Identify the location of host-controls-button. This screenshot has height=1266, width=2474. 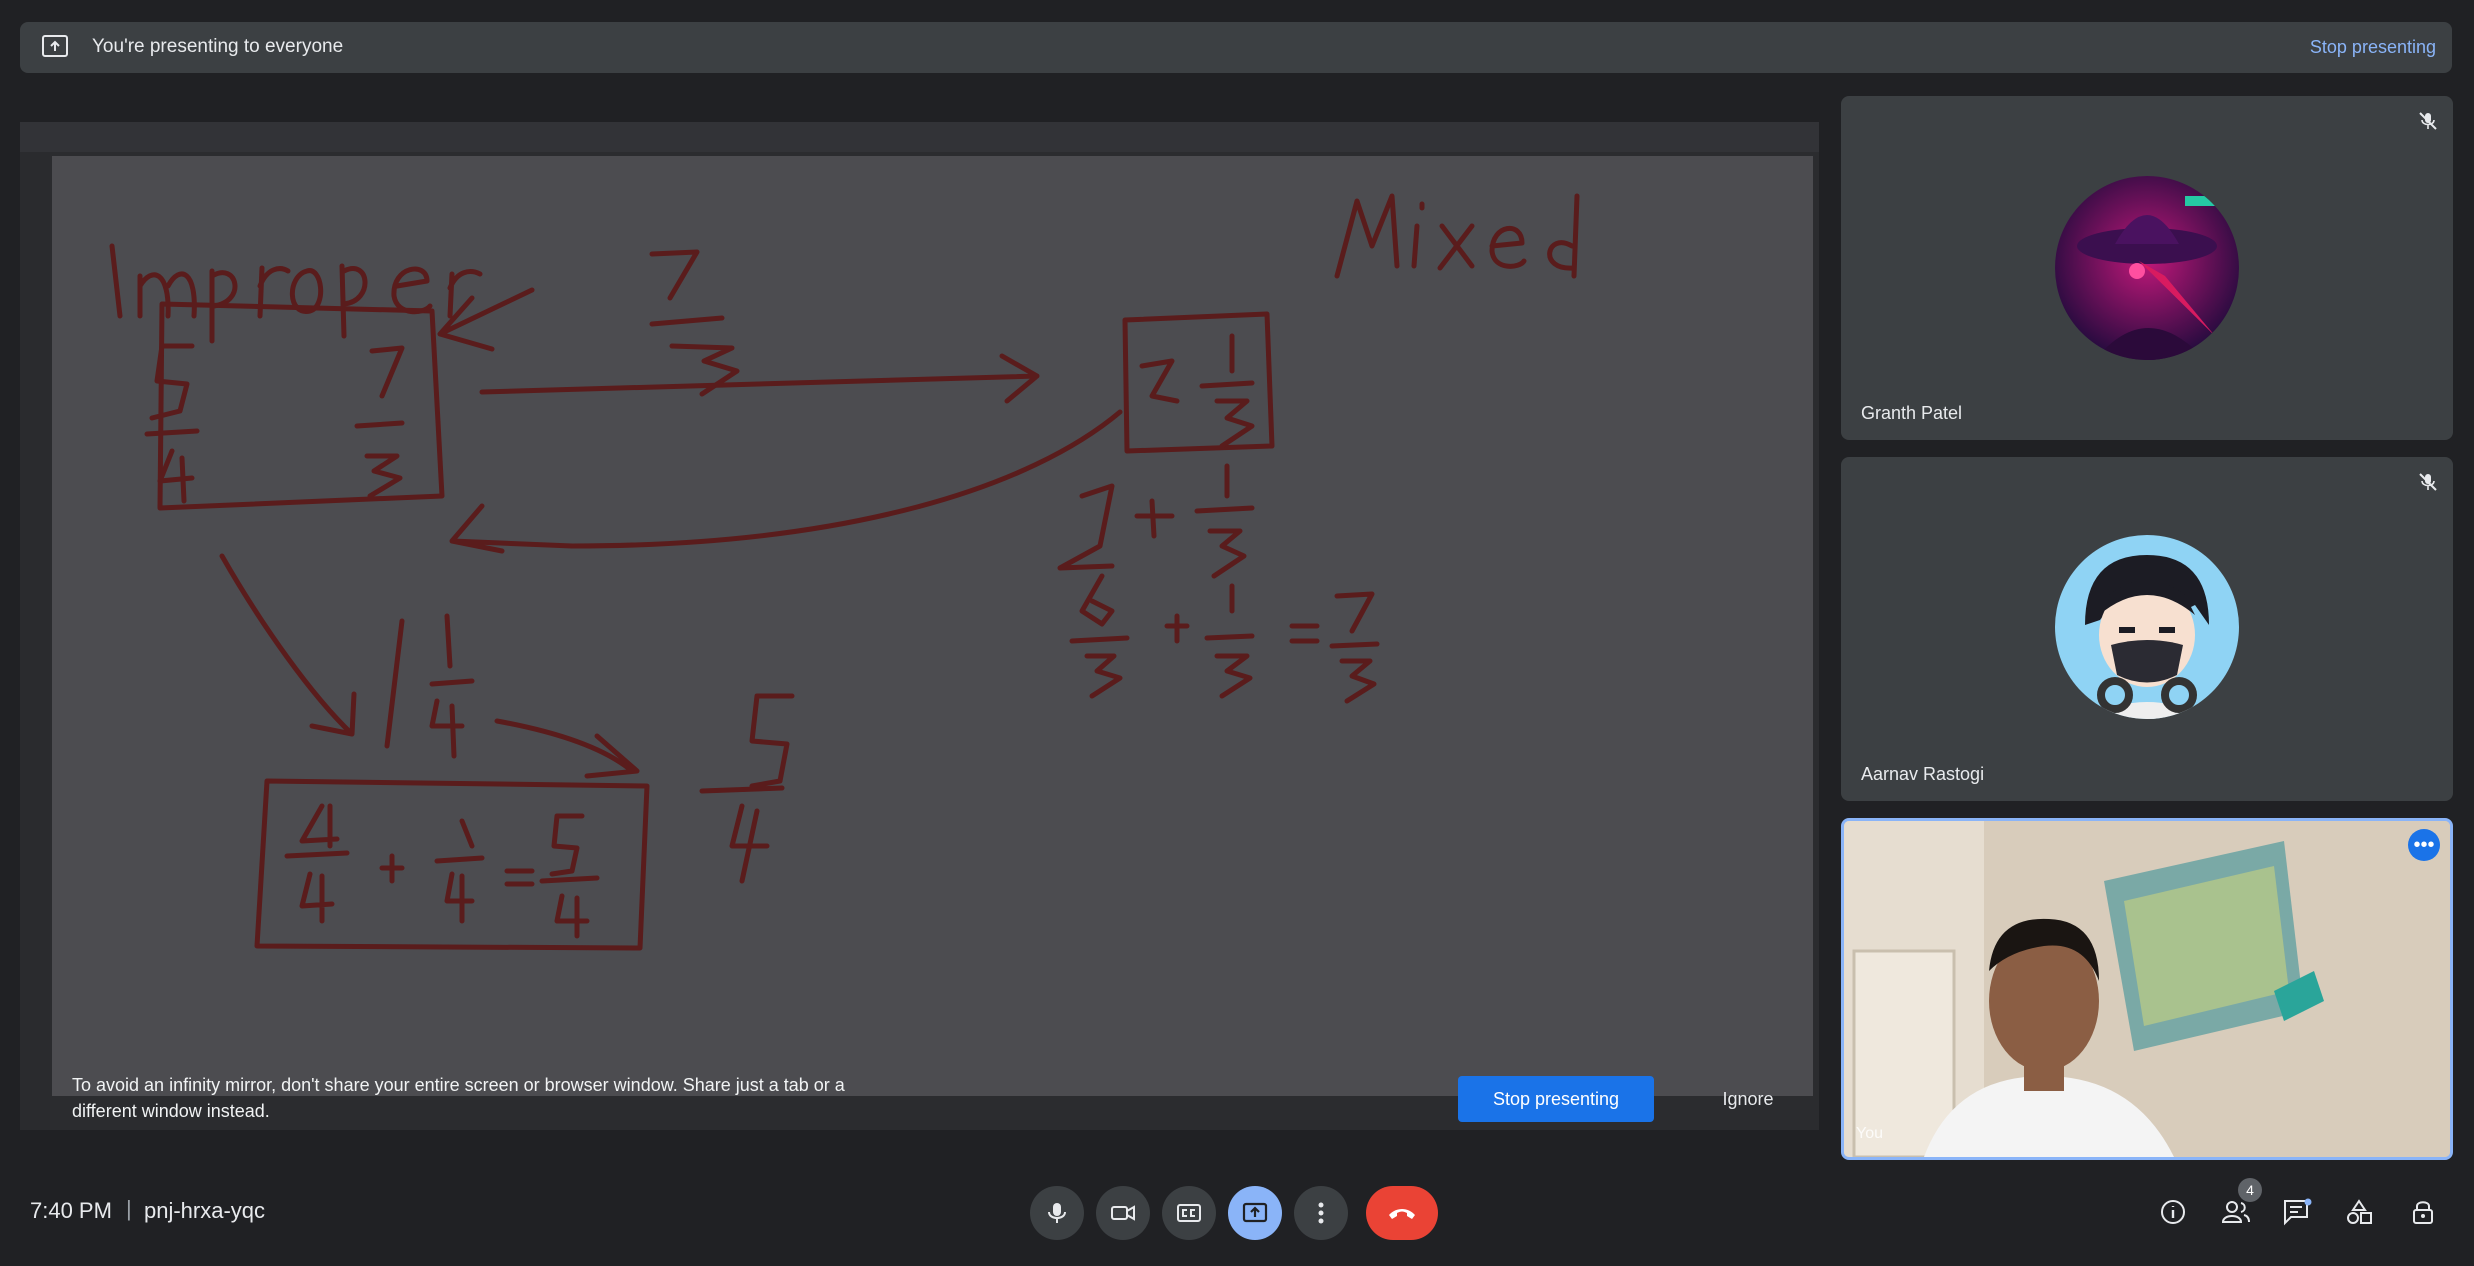
(2423, 1212).